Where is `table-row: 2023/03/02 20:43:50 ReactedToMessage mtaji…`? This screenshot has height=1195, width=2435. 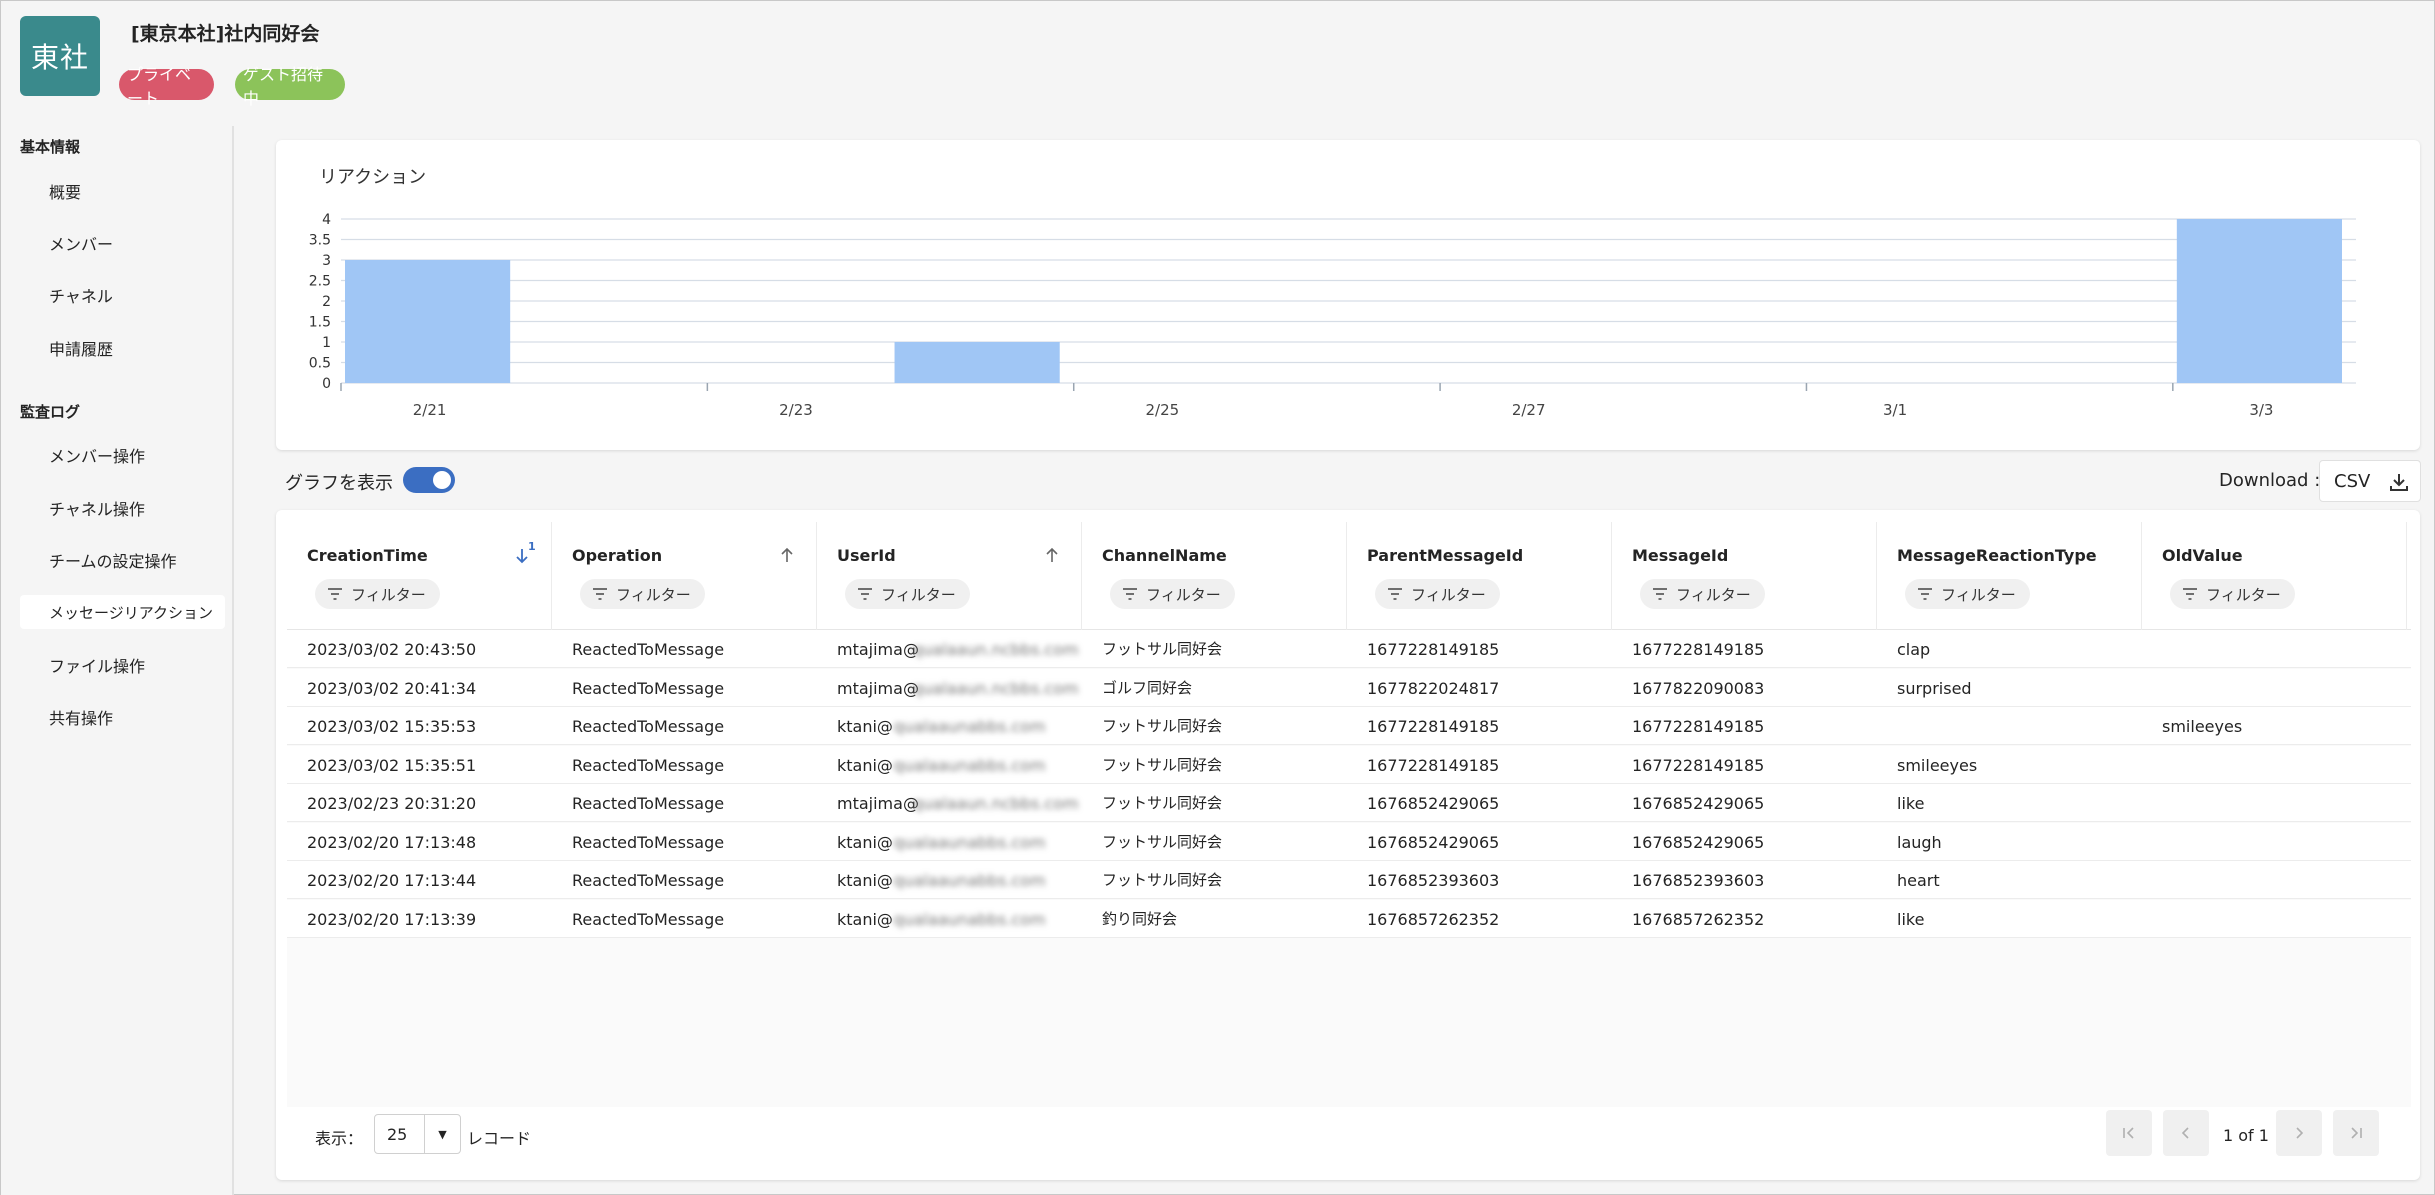
table-row: 2023/03/02 20:43:50 ReactedToMessage mtaji… is located at coordinates (1349, 649).